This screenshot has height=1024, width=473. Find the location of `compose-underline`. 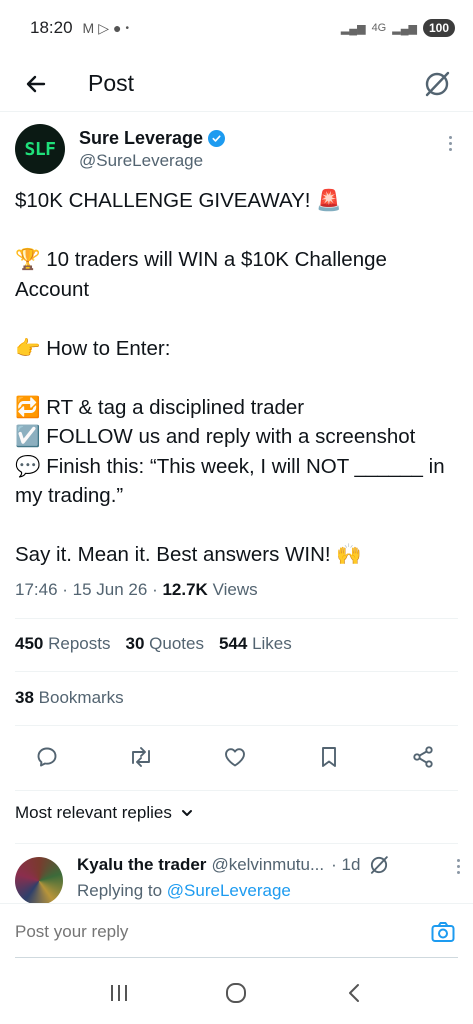

compose-underline is located at coordinates (236, 957).